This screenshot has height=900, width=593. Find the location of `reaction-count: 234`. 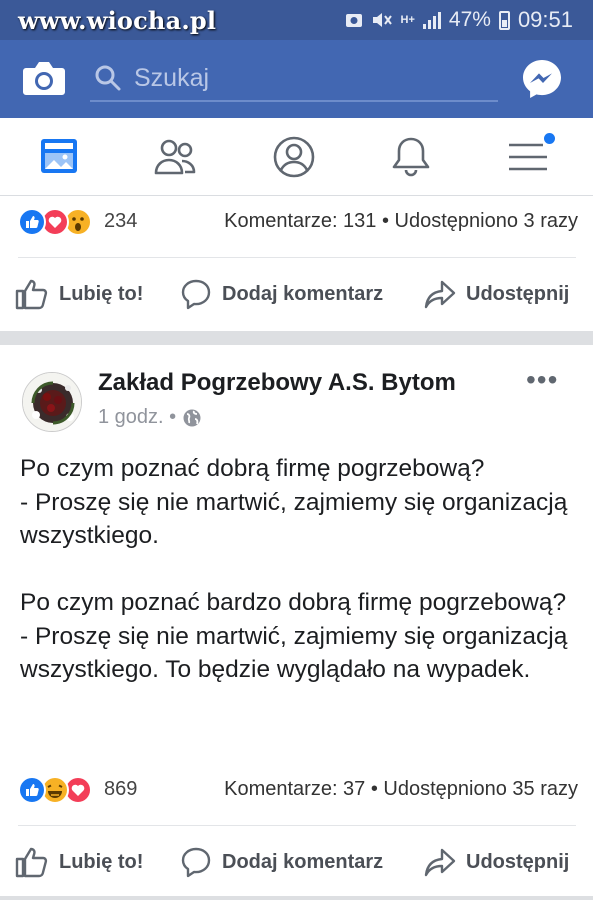

reaction-count: 234 is located at coordinates (120, 221).